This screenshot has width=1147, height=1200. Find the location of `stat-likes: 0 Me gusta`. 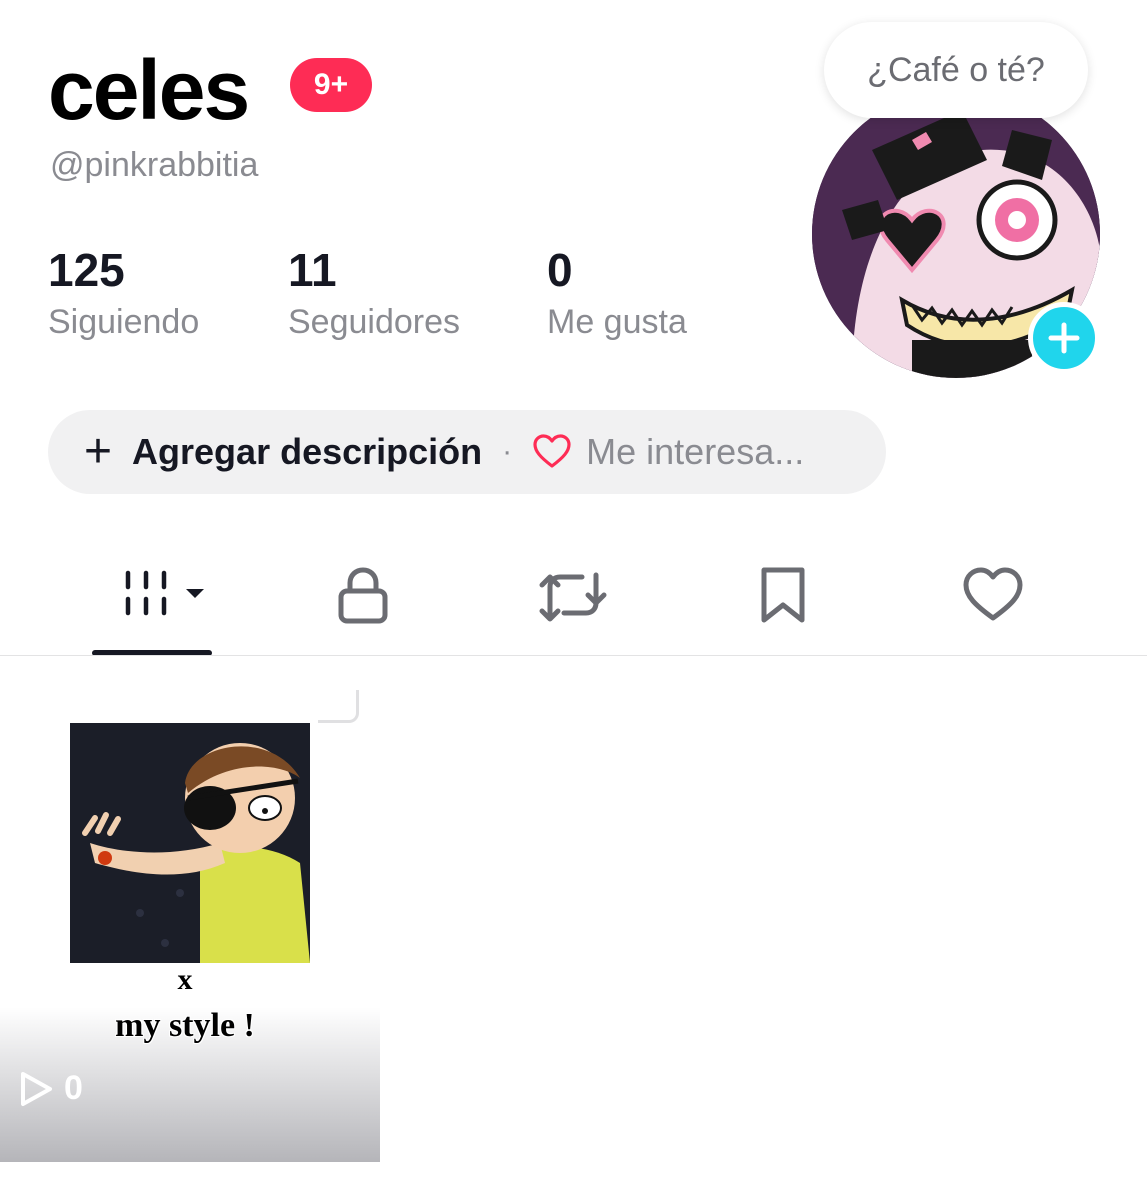

stat-likes: 0 Me gusta is located at coordinates (617, 293).